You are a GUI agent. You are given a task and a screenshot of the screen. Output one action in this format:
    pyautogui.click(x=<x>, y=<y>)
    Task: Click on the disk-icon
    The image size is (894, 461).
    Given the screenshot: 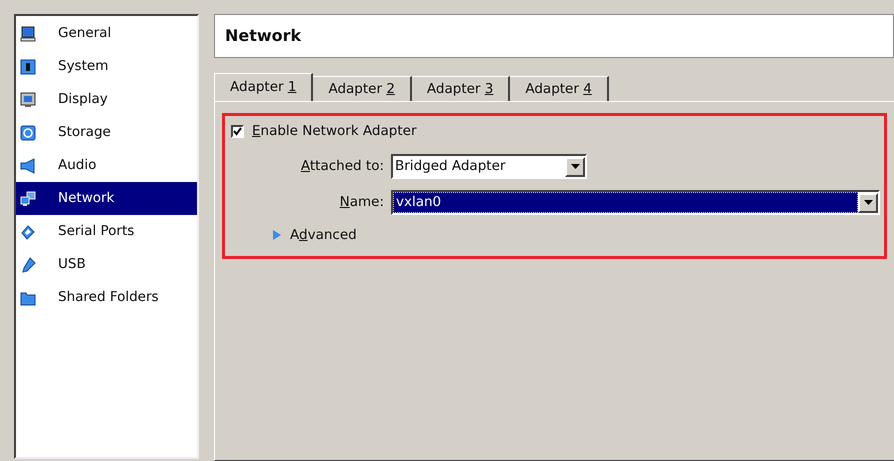 What is the action you would take?
    pyautogui.click(x=28, y=132)
    